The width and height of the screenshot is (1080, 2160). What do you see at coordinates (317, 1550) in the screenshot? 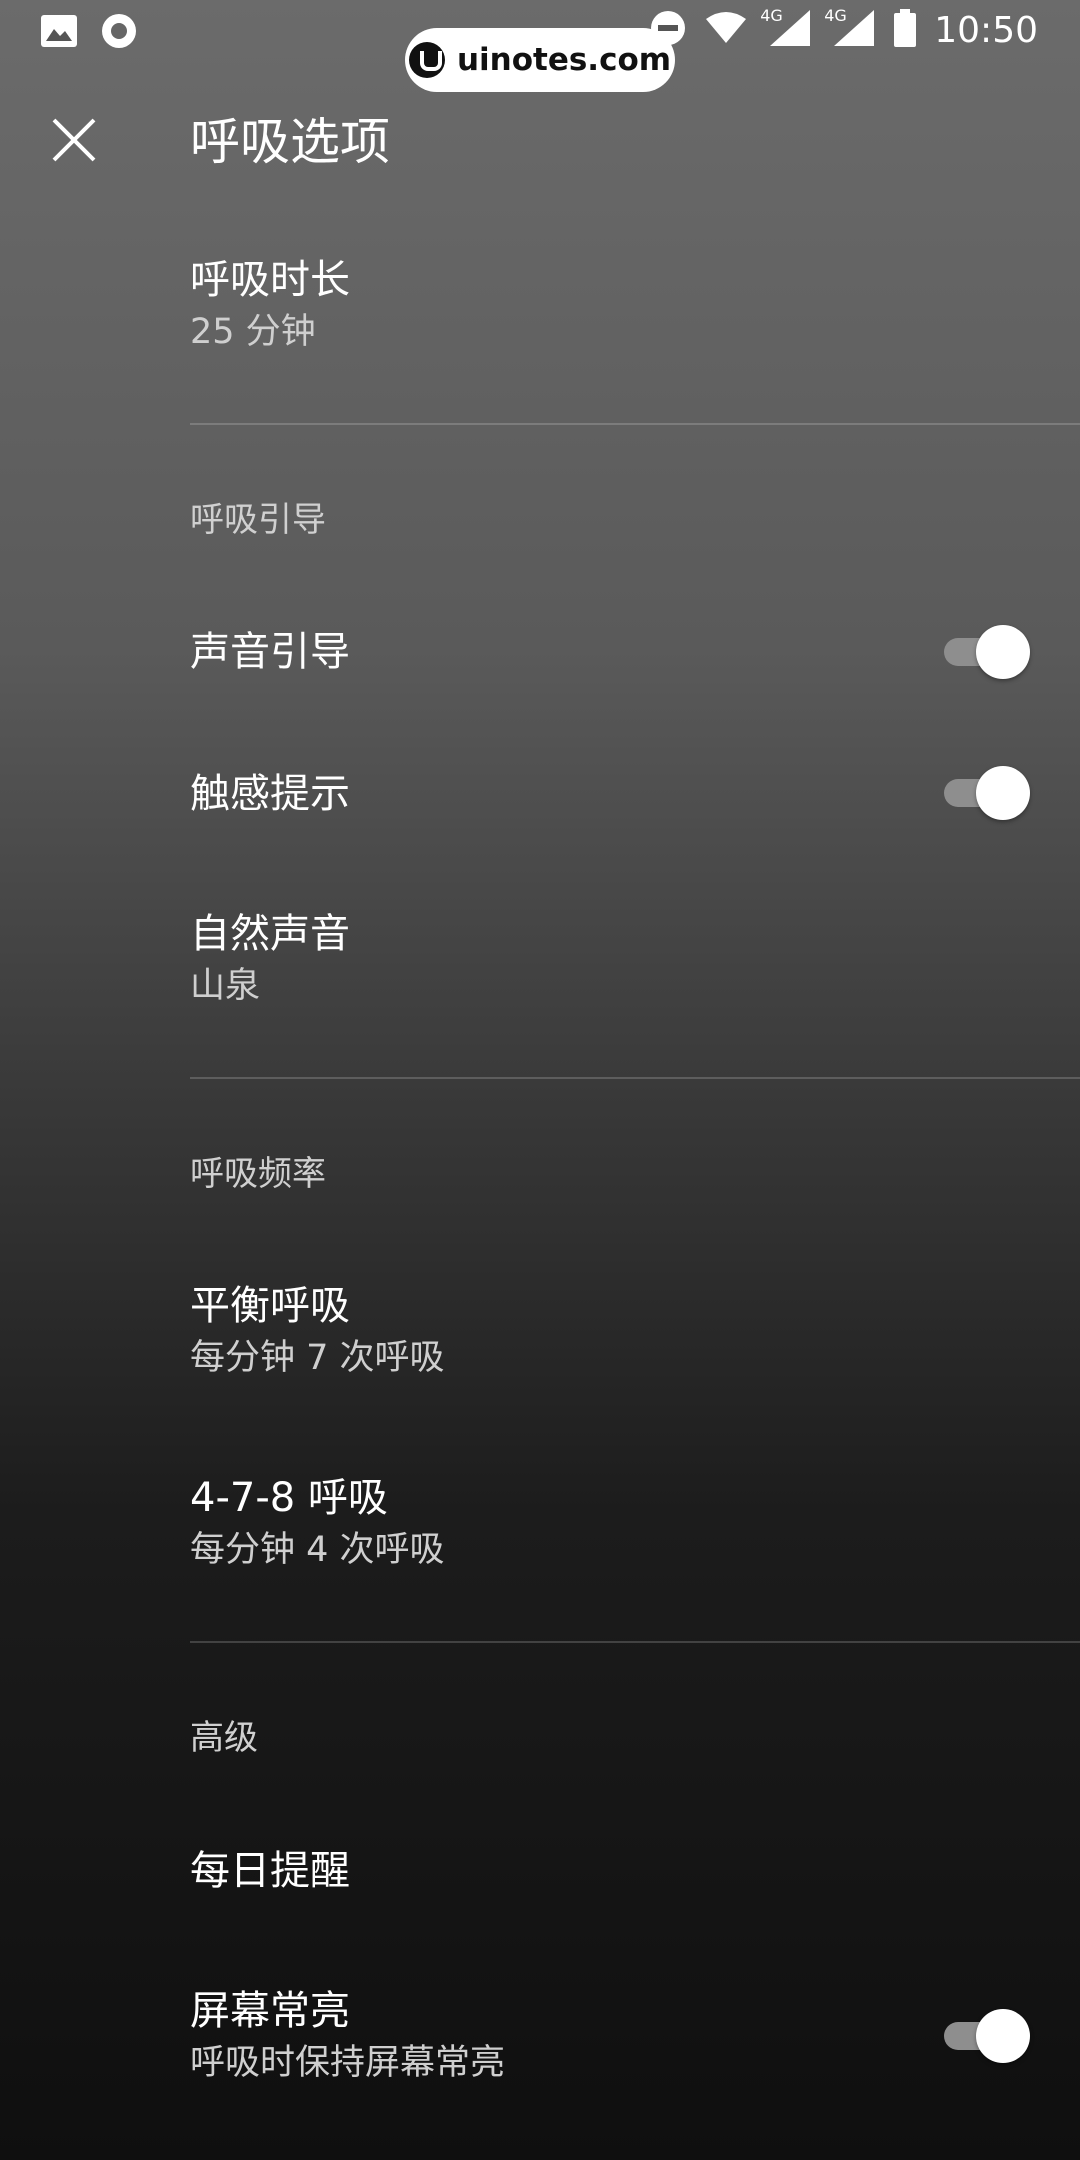
I see `478-breathing-value: 每分钟 4 次呼吸` at bounding box center [317, 1550].